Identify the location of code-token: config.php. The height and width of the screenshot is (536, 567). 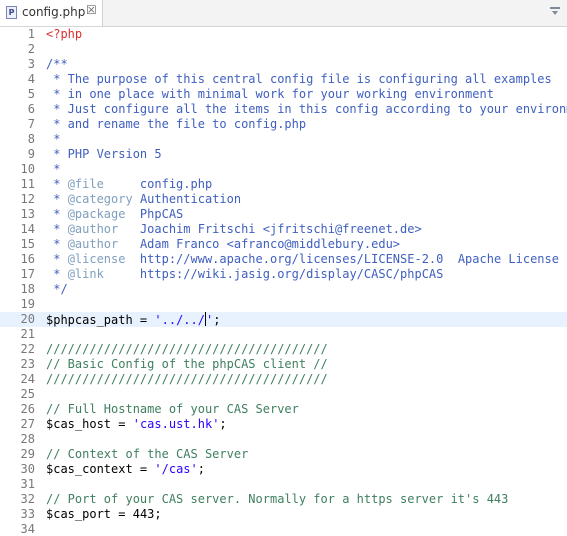
(158, 184).